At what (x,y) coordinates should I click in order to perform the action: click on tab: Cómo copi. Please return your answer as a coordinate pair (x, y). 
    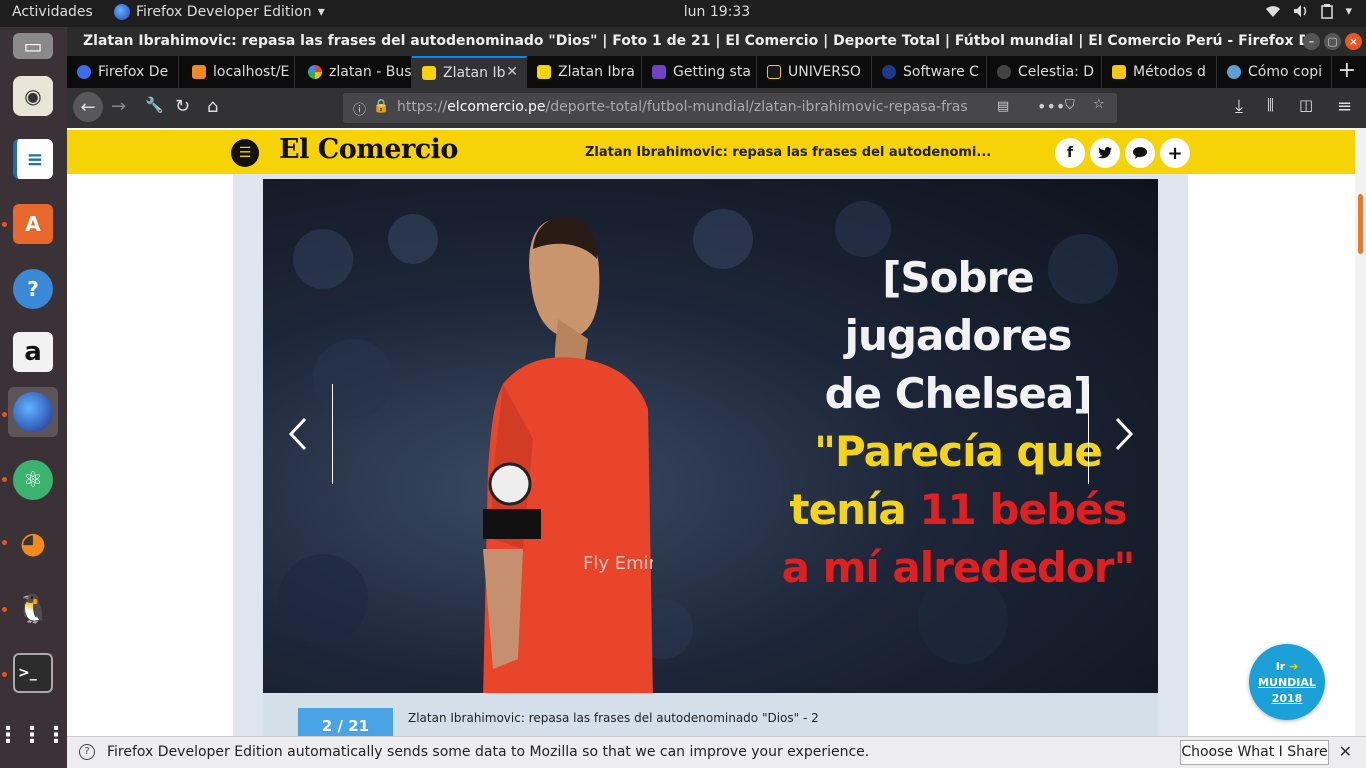
    Looking at the image, I should click on (1274, 72).